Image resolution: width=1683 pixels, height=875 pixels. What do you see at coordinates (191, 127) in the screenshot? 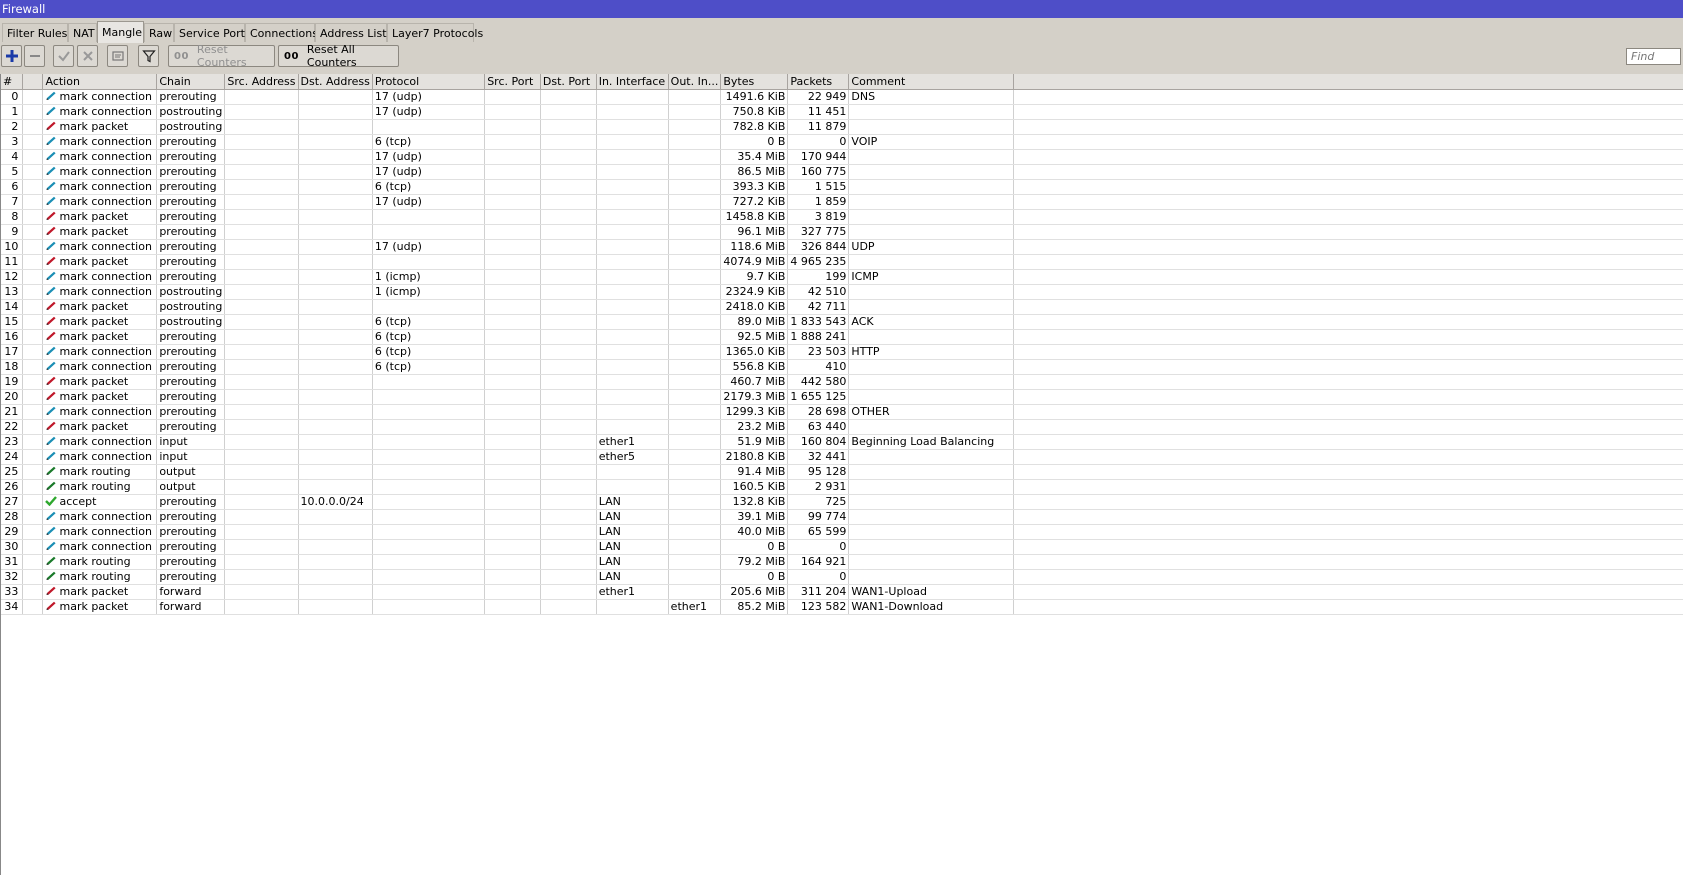
I see `chain-cell: postrouting` at bounding box center [191, 127].